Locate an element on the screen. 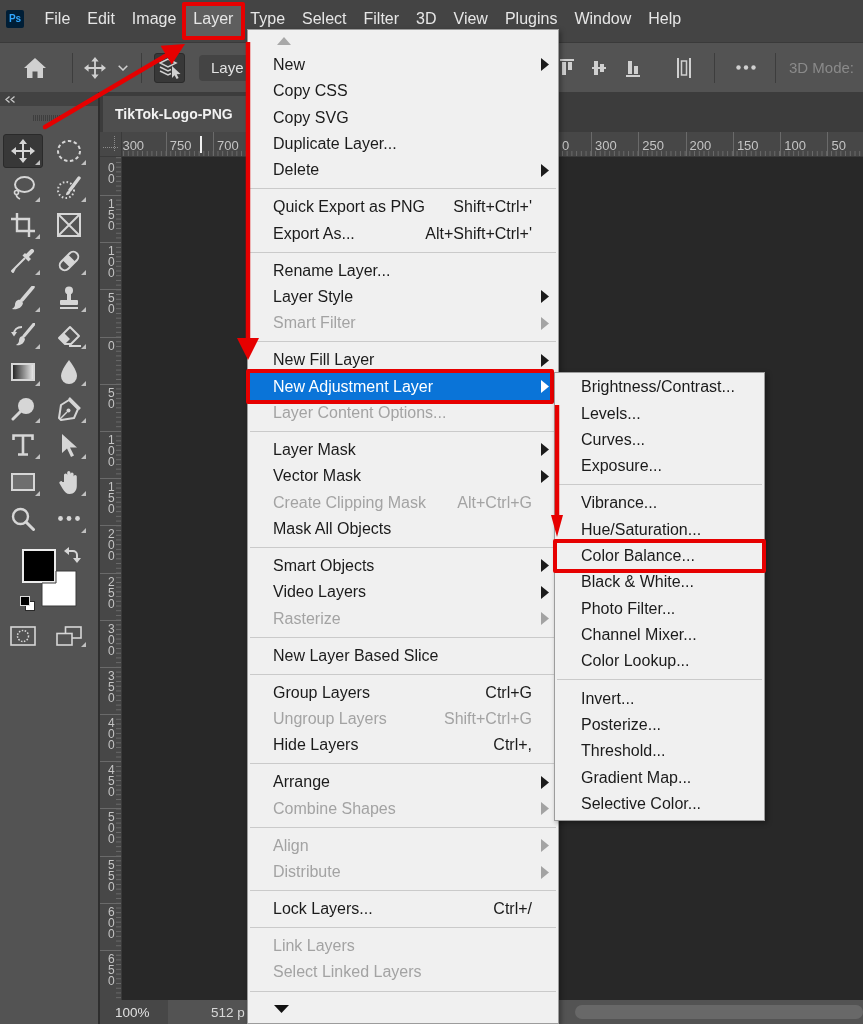  menu-bar-item: Type is located at coordinates (267, 16).